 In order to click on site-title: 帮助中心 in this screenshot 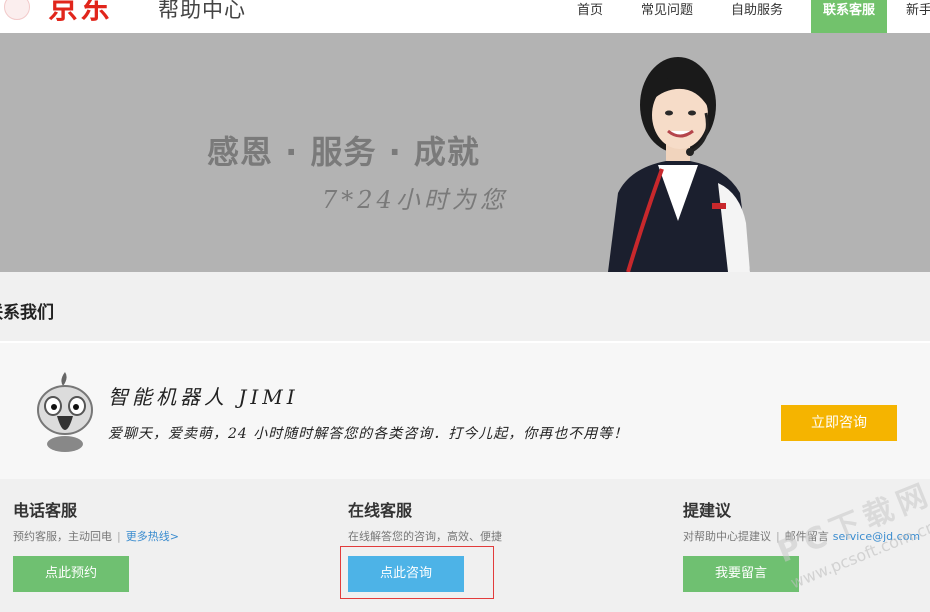, I will do `click(202, 11)`.